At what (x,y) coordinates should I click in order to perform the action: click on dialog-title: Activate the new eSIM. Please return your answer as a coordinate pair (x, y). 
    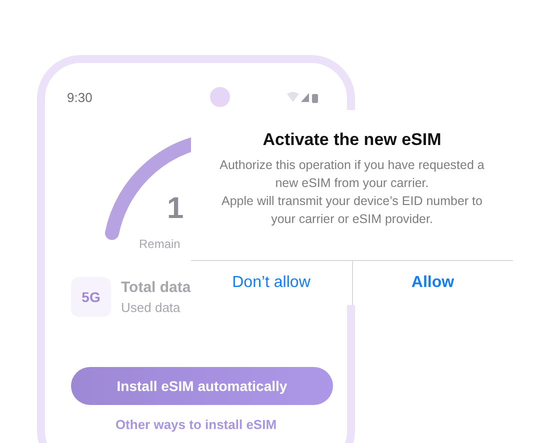
    Looking at the image, I should click on (352, 140).